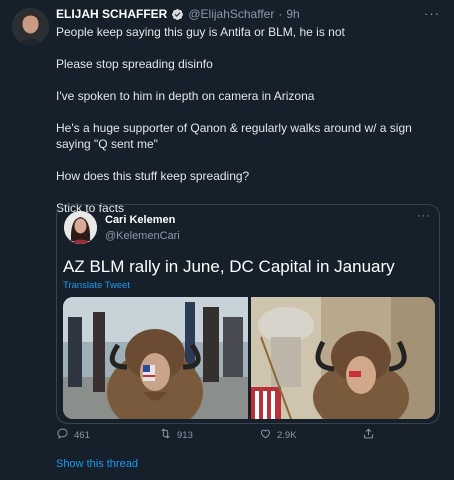  What do you see at coordinates (153, 176) in the screenshot?
I see `tweet-paragraph: How does this stuff keep spreading?` at bounding box center [153, 176].